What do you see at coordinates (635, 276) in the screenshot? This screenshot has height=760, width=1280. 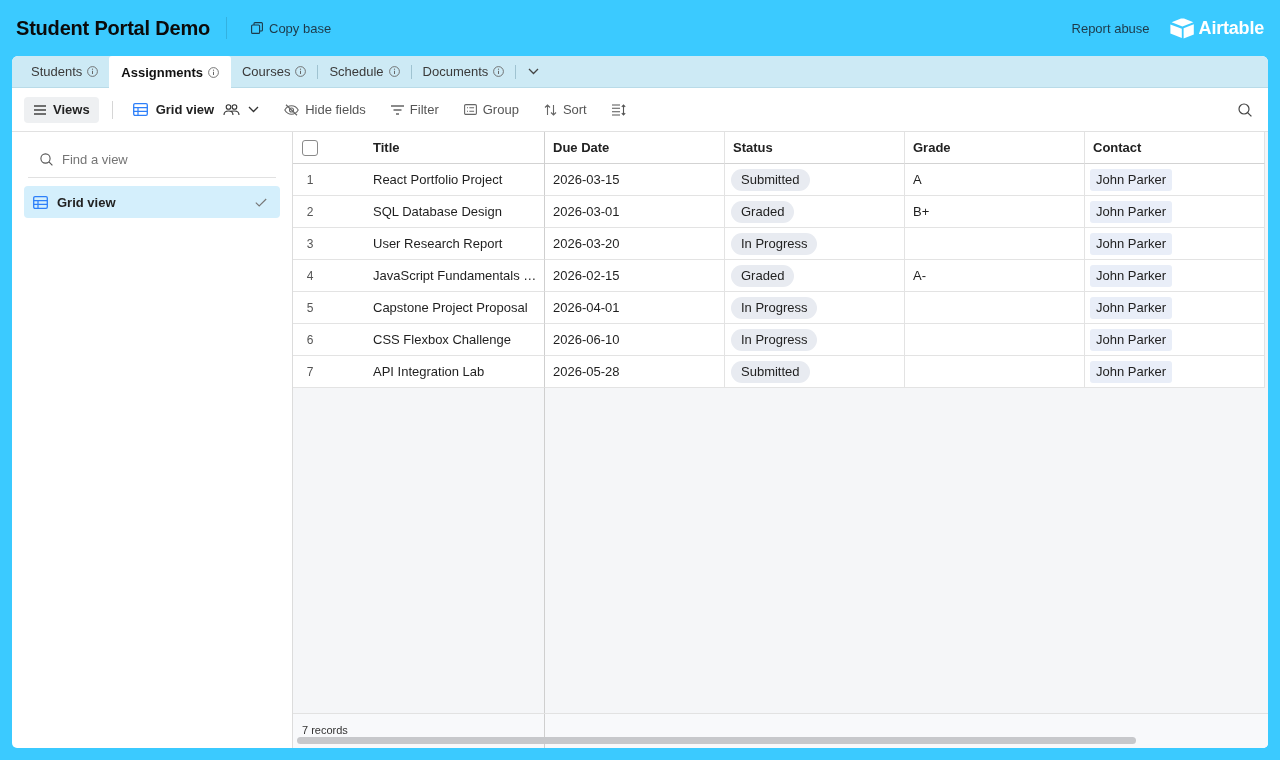 I see `table-cell: 2026-02-15` at bounding box center [635, 276].